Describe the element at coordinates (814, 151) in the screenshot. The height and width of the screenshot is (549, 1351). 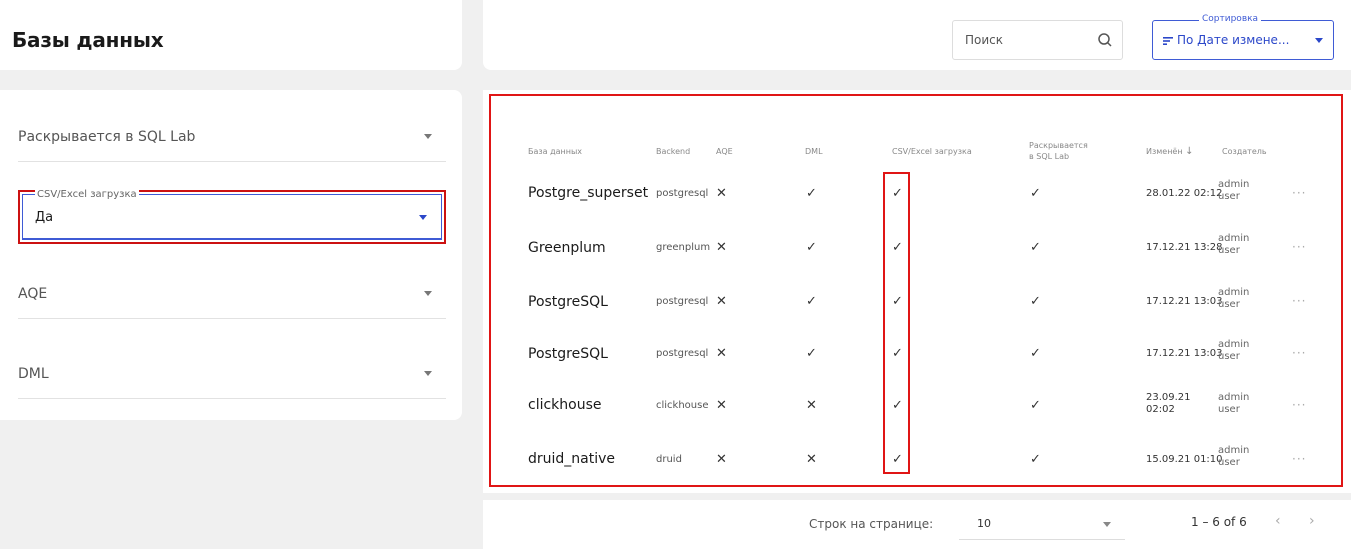
I see `header-dml: DML` at that location.